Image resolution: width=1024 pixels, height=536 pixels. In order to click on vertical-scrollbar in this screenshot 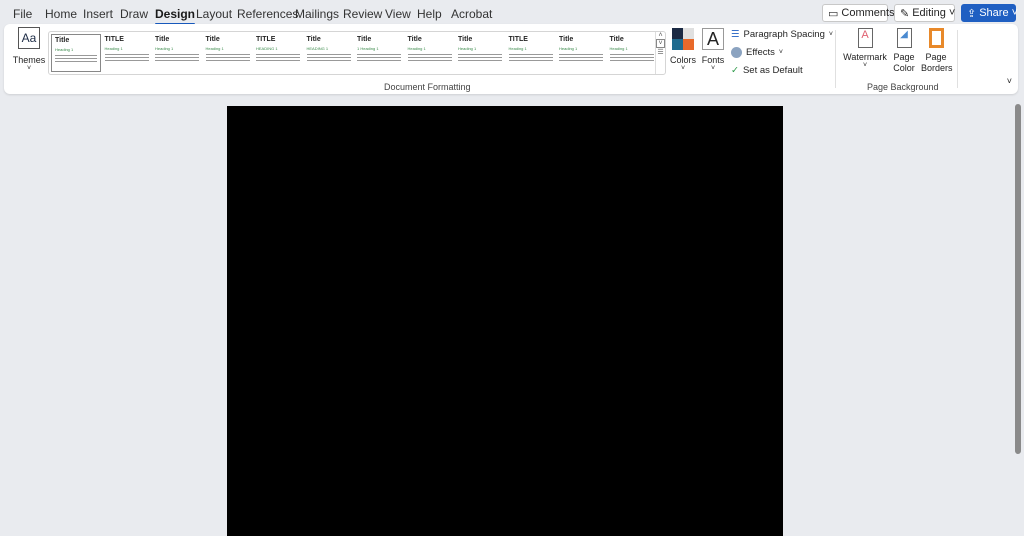, I will do `click(1018, 313)`.